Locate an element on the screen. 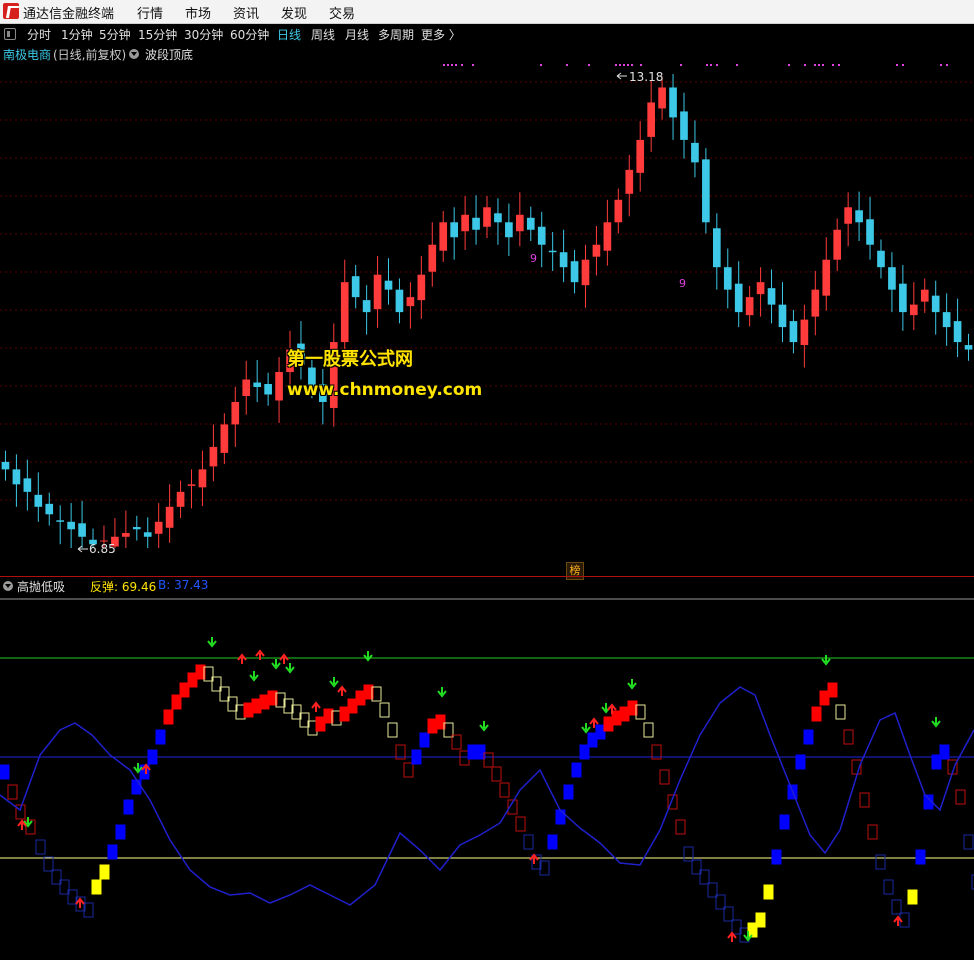  period-daily: 日线 is located at coordinates (289, 34).